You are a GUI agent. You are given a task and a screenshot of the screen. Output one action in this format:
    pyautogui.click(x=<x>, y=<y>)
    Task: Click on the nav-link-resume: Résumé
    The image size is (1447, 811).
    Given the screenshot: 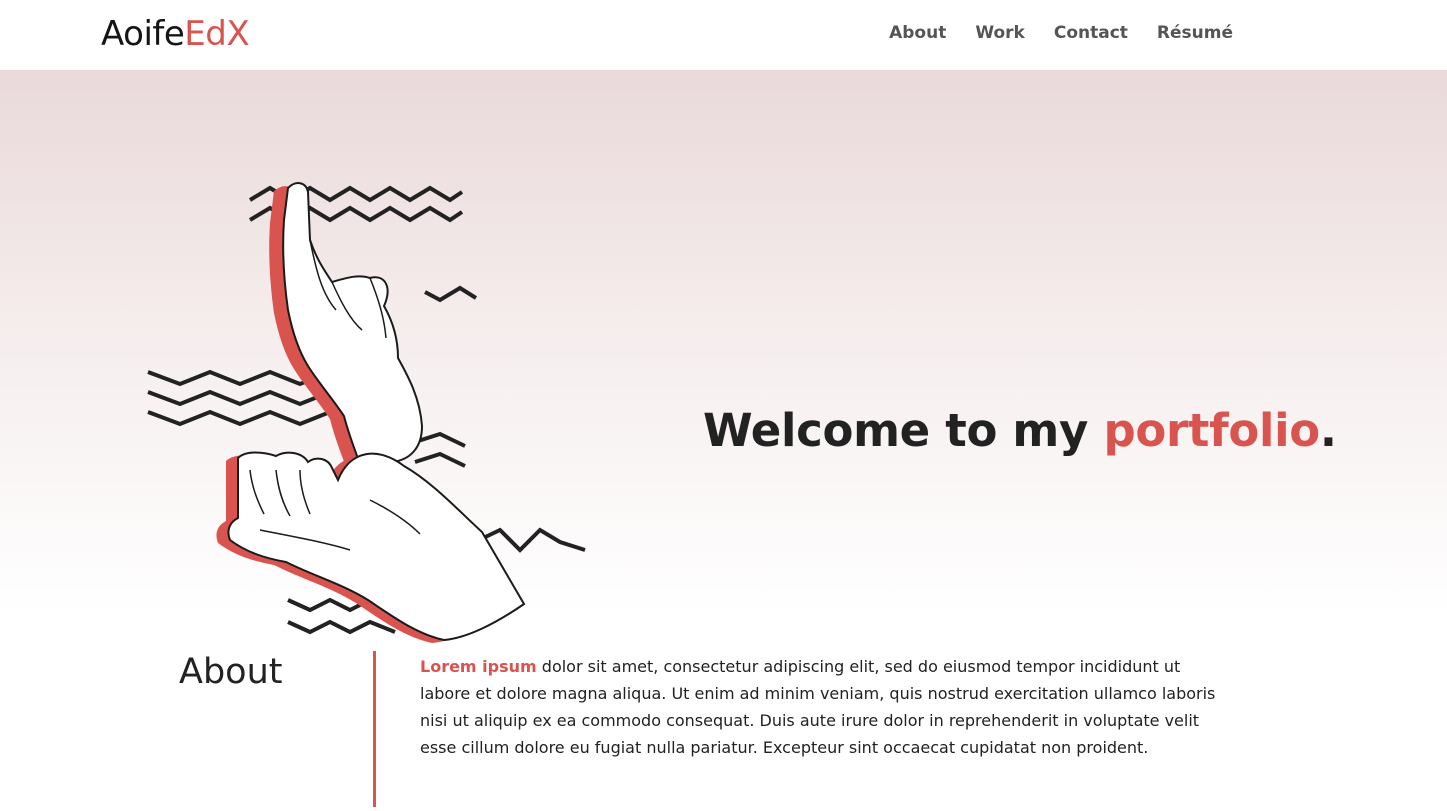 What is the action you would take?
    pyautogui.click(x=1195, y=33)
    